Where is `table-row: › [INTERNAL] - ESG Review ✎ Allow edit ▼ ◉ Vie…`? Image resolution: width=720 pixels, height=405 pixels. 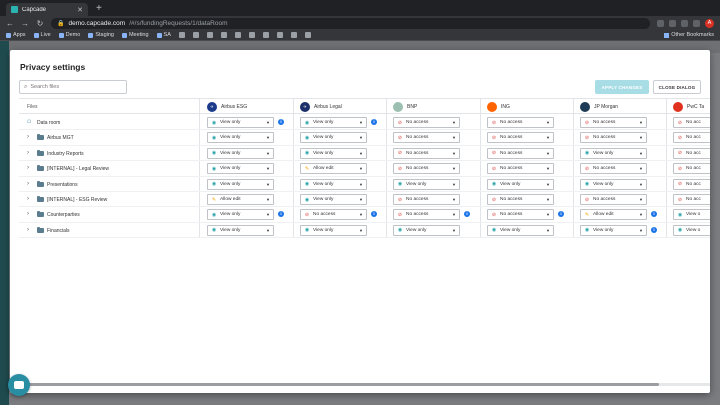 table-row: › [INTERNAL] - ESG Review ✎ Allow edit ▼ ◉ Vie… is located at coordinates (364, 200).